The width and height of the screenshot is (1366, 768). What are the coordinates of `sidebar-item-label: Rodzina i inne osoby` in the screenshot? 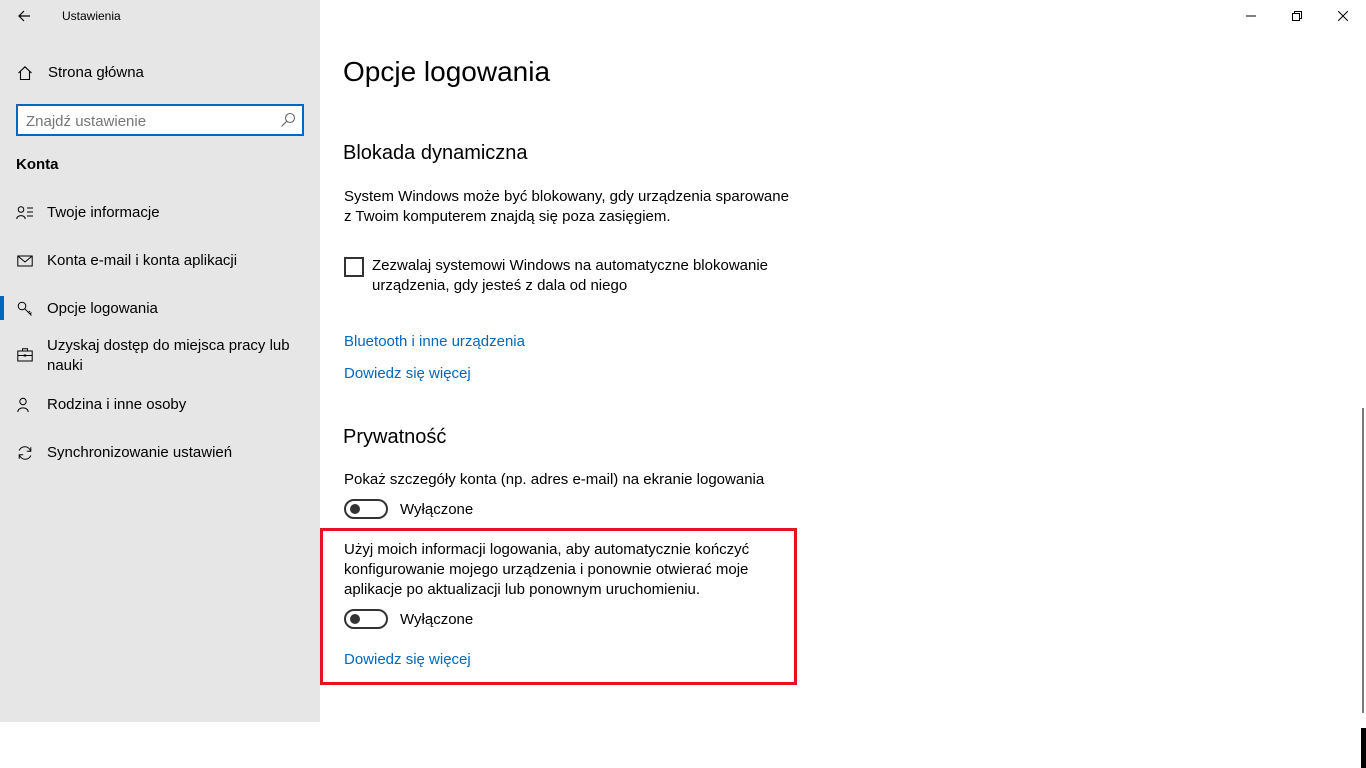 It's located at (117, 404).